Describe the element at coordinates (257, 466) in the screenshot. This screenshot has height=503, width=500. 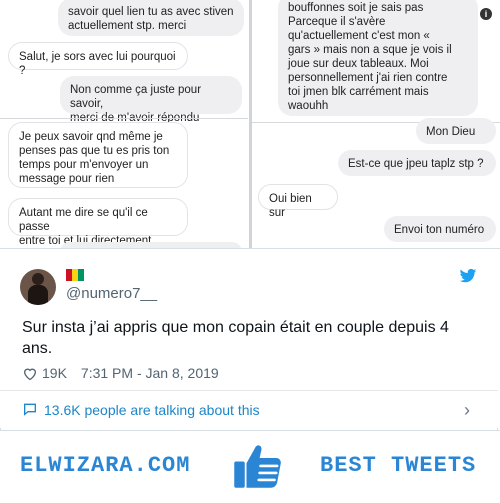
I see `thumbs-up-icon` at that location.